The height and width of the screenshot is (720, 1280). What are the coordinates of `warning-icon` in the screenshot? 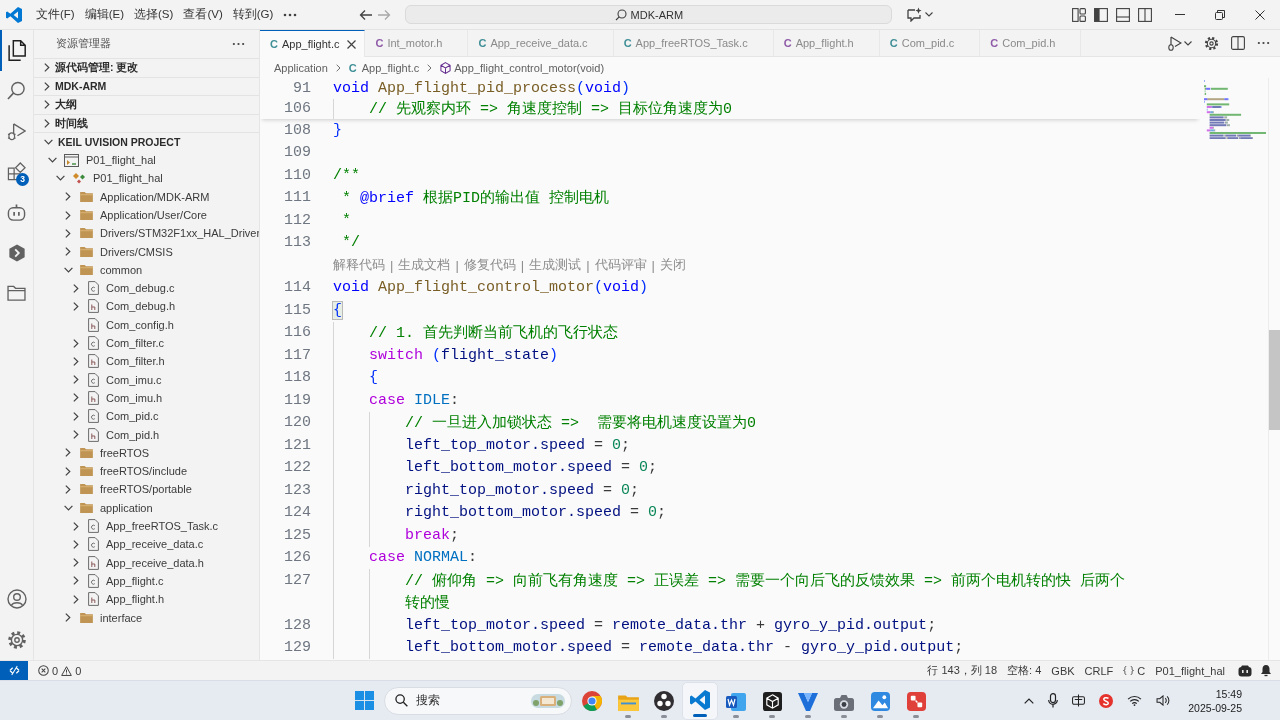 It's located at (67, 670).